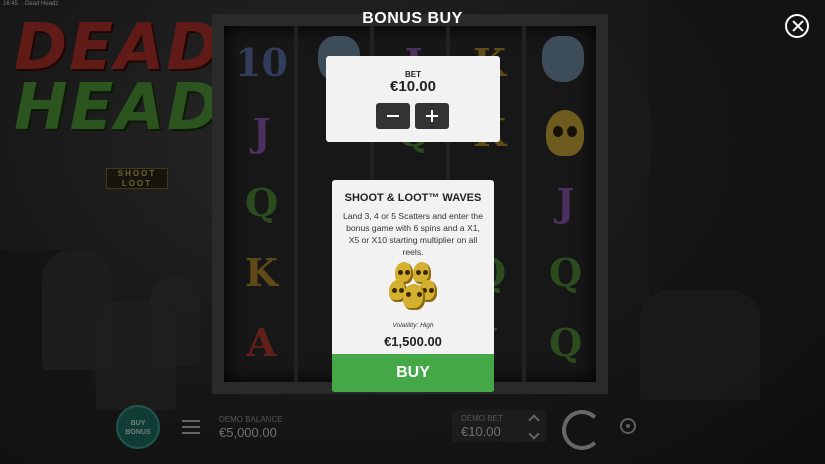 The image size is (825, 464). I want to click on minus-icon, so click(393, 116).